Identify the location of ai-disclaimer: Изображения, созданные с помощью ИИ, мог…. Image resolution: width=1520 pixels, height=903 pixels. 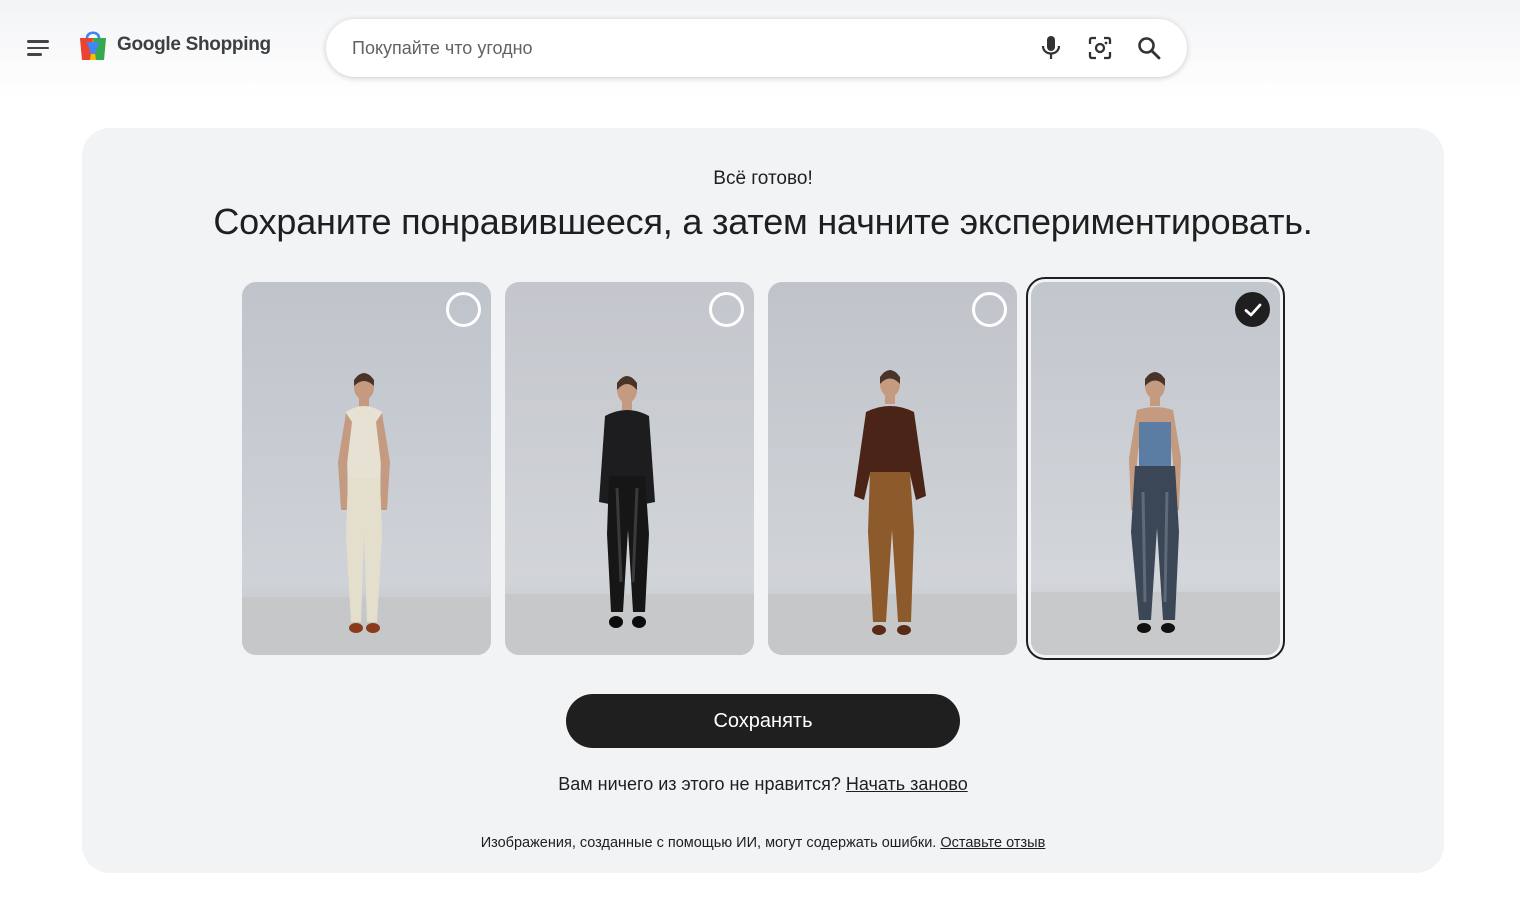
(763, 843).